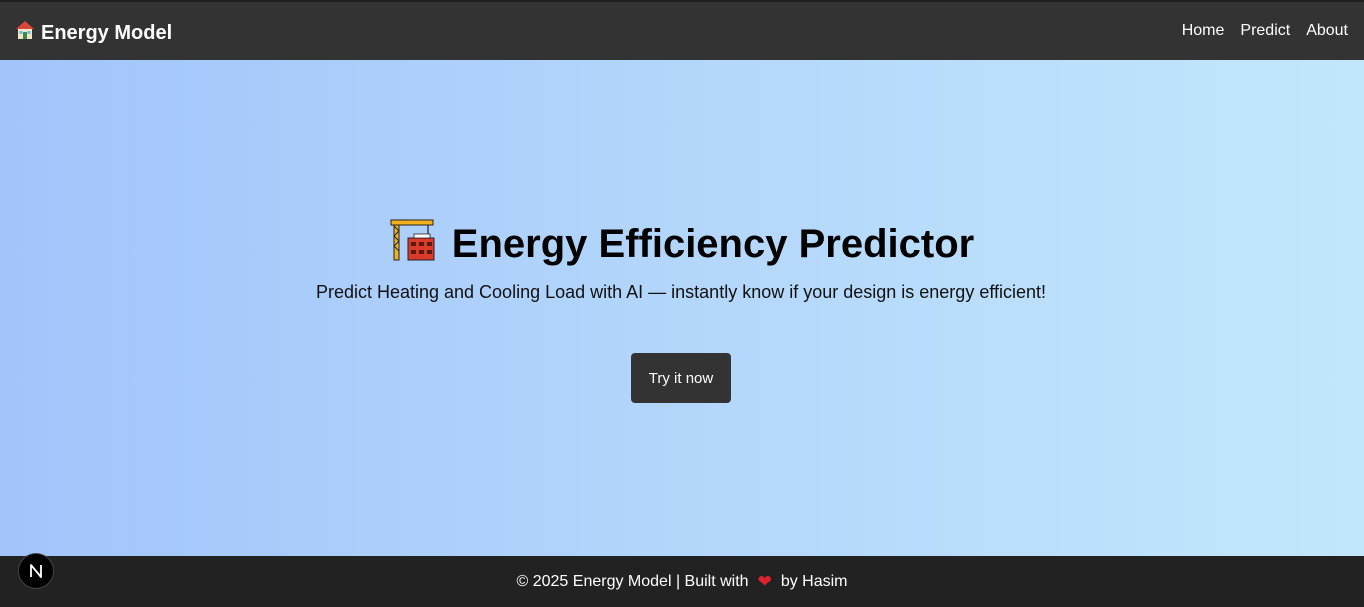 This screenshot has width=1364, height=607. I want to click on brand-link: Energy Model, so click(93, 33).